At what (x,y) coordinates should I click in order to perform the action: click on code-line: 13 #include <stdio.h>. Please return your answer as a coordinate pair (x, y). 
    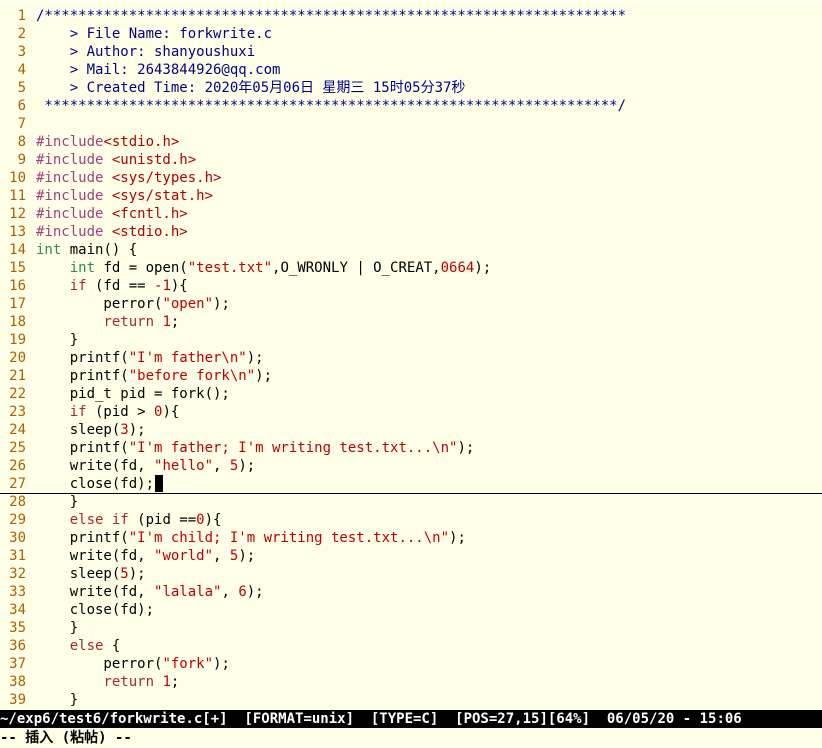
    Looking at the image, I should click on (411, 232).